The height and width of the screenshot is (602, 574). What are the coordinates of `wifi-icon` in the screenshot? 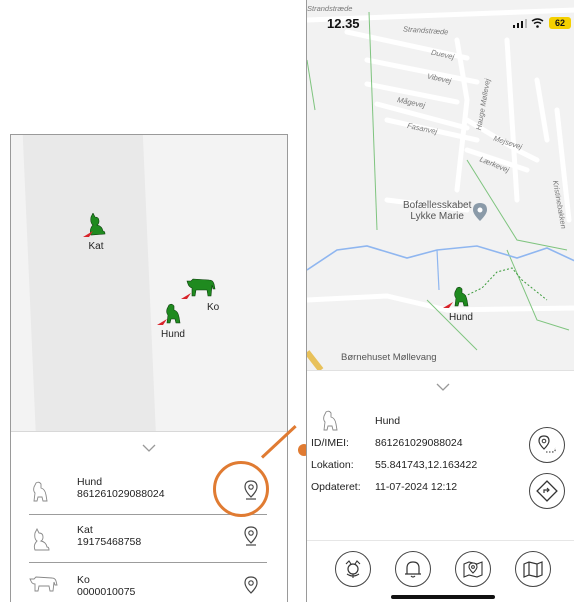 It's located at (537, 23).